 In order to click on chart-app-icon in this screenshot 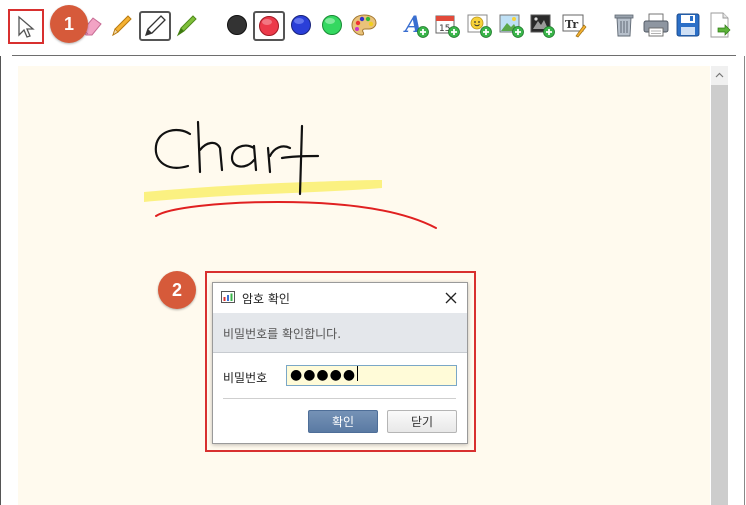, I will do `click(228, 297)`.